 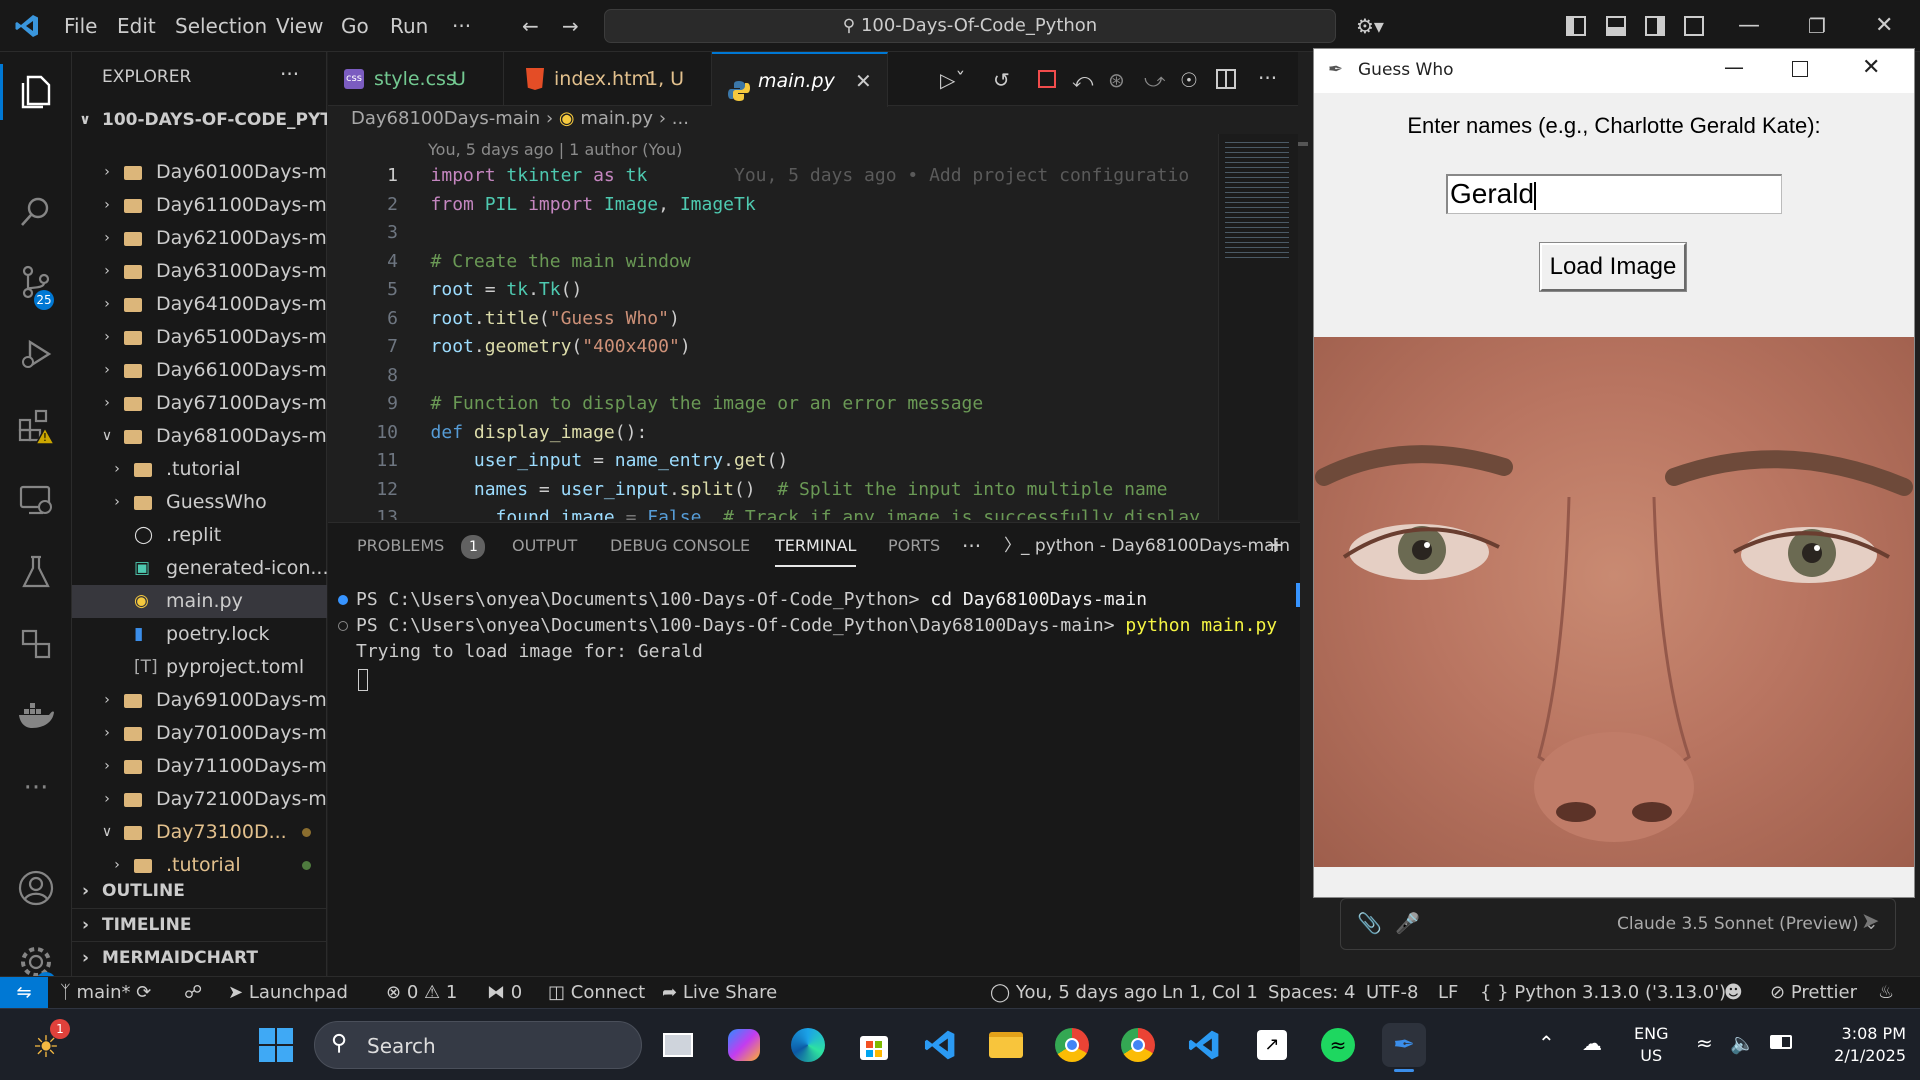 What do you see at coordinates (299, 26) in the screenshot?
I see `menu-view: View` at bounding box center [299, 26].